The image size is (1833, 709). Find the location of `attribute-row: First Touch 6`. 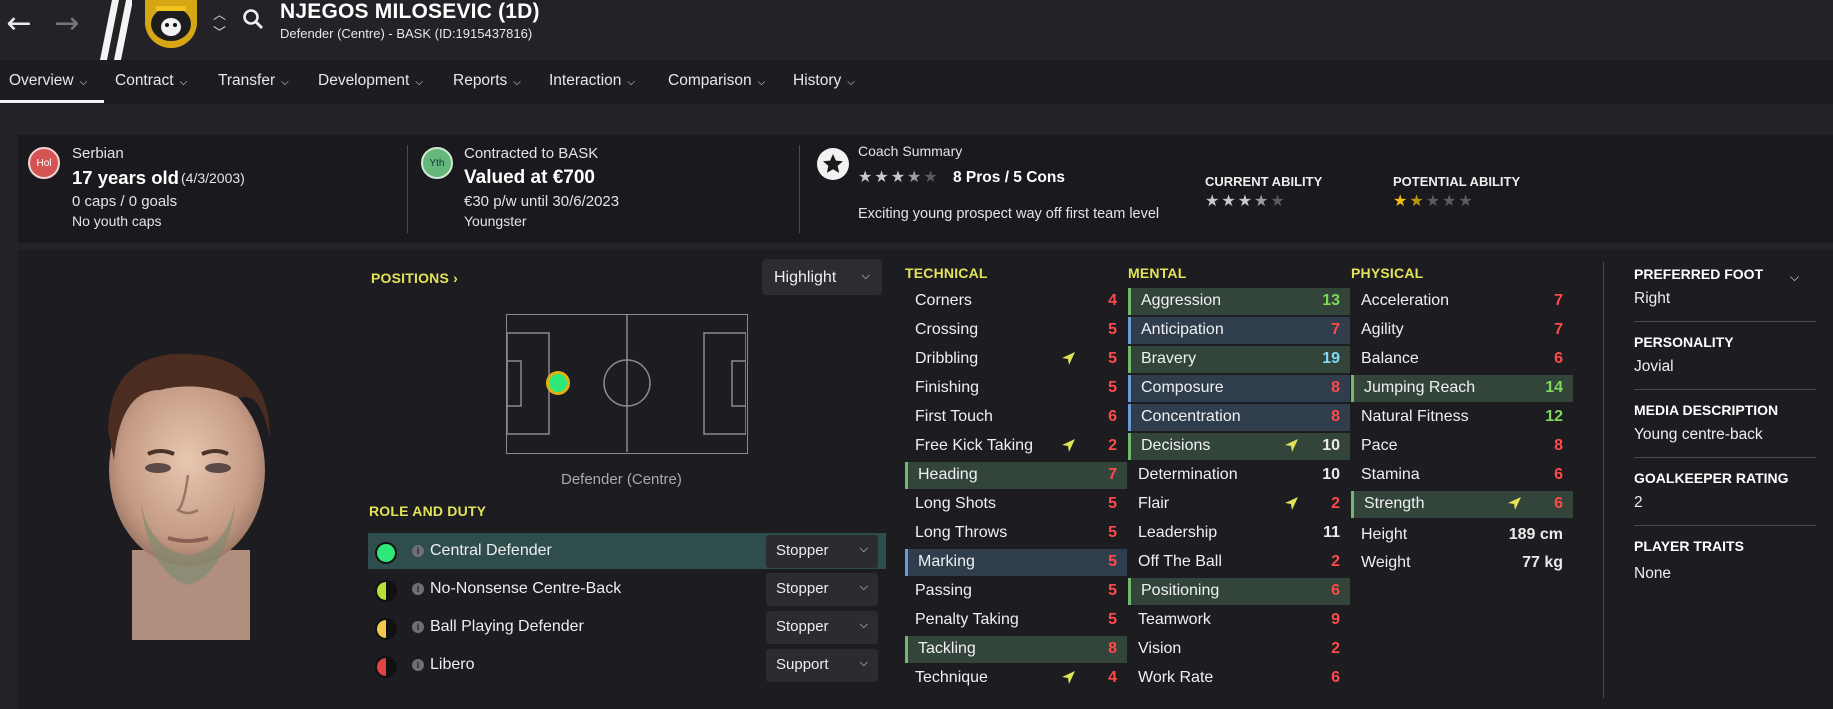

attribute-row: First Touch 6 is located at coordinates (1016, 417).